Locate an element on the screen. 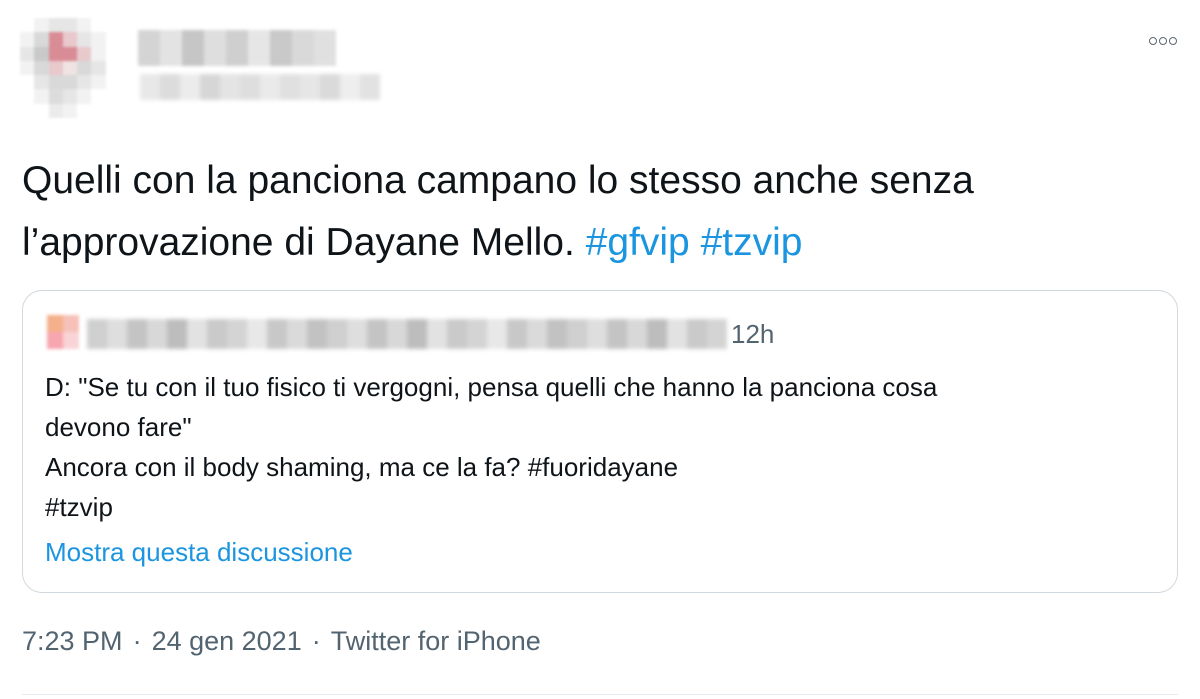 The width and height of the screenshot is (1200, 699). more-dot is located at coordinates (1163, 41).